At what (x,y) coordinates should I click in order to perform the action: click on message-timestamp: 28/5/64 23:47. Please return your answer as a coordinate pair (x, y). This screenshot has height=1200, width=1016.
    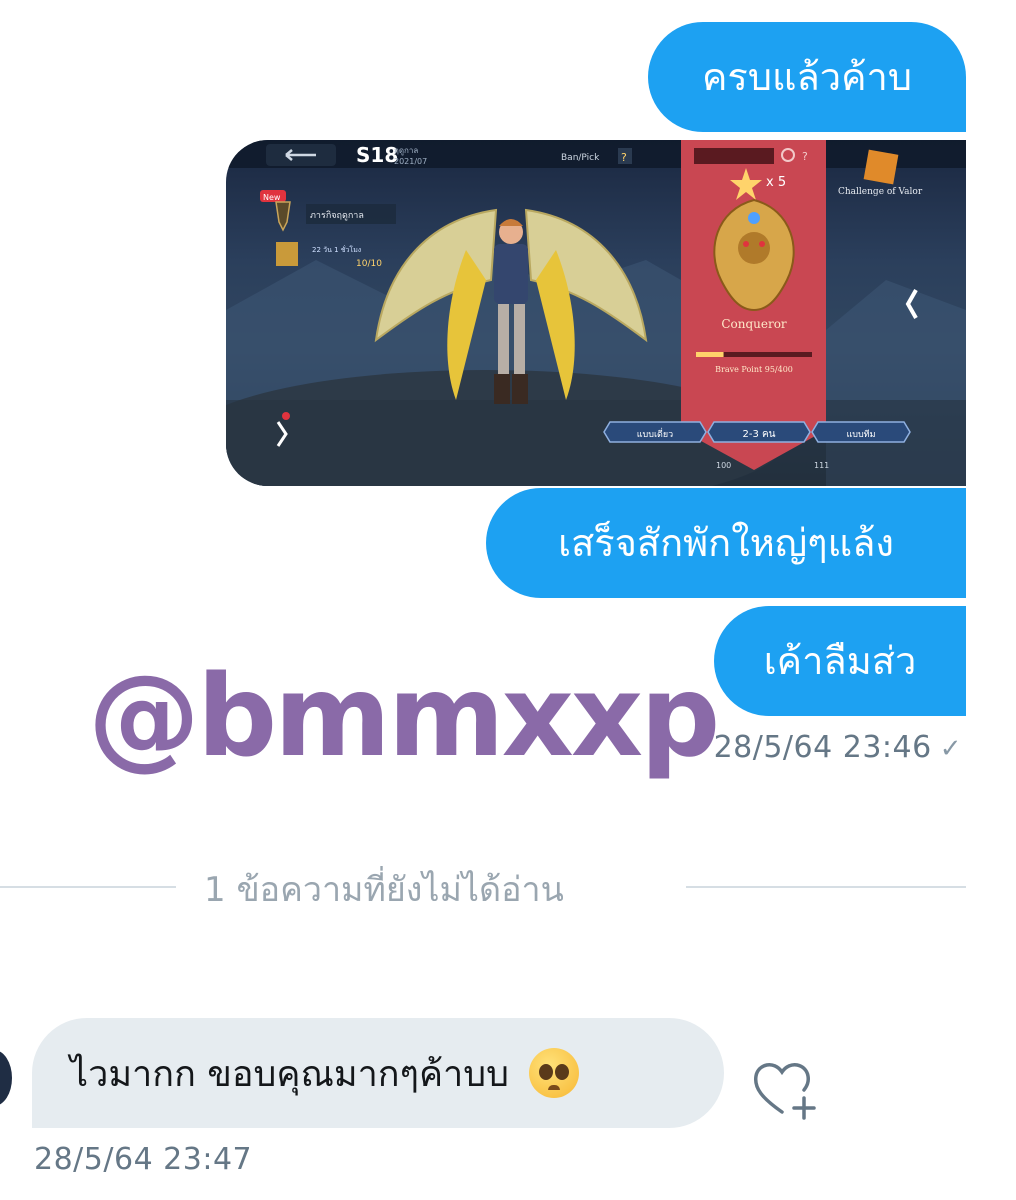
    Looking at the image, I should click on (143, 1159).